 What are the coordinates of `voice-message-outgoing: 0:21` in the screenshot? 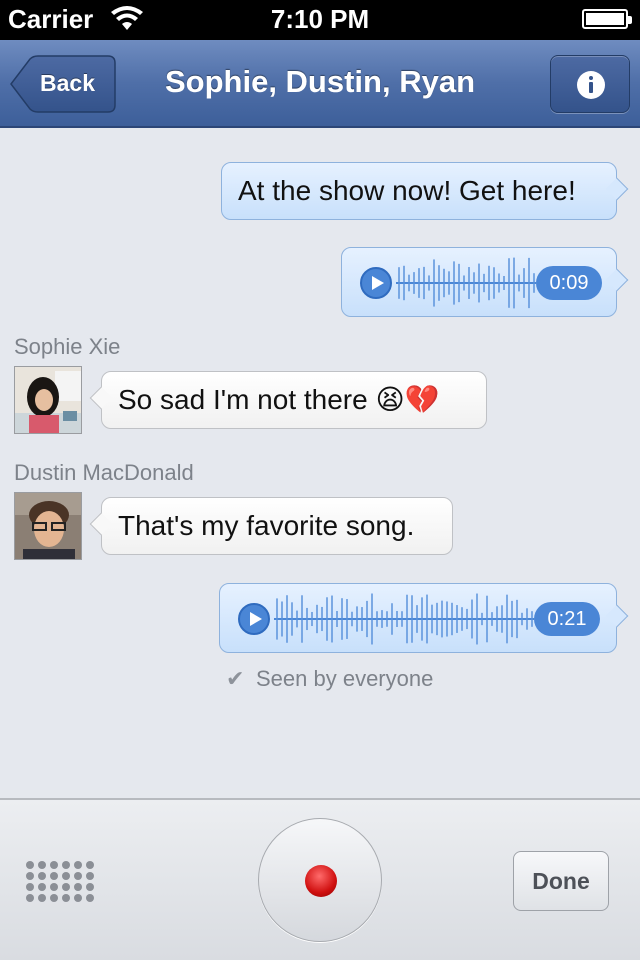 It's located at (424, 618).